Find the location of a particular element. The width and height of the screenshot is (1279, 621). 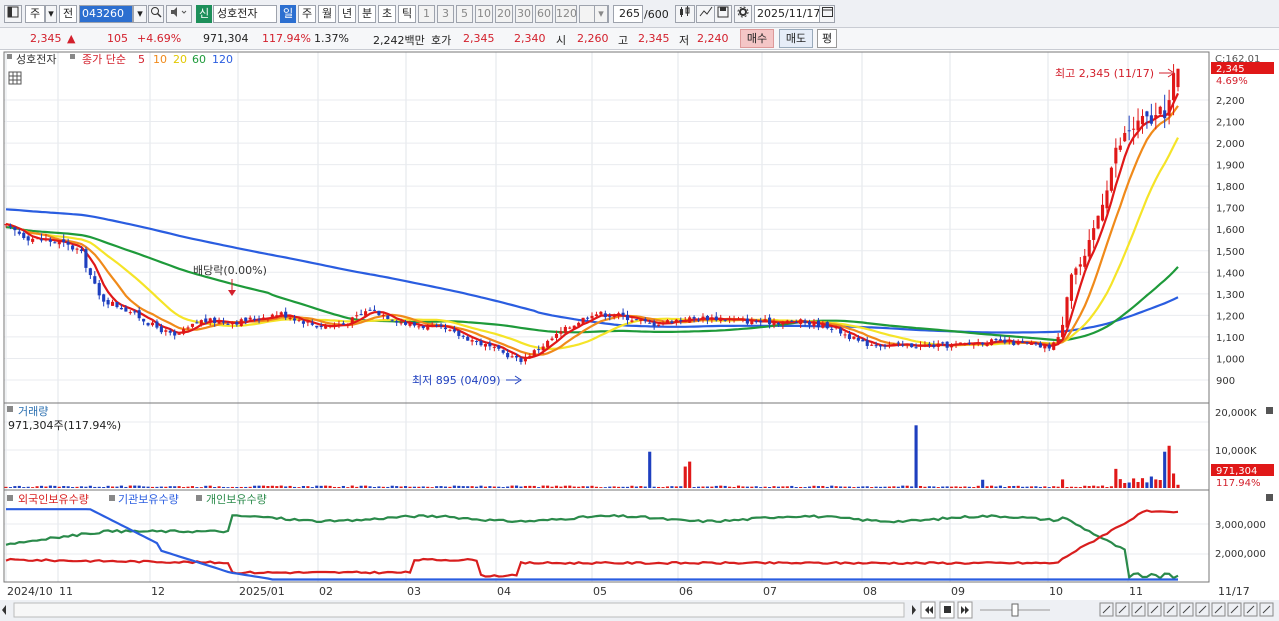

table-view-icon is located at coordinates (15, 78).